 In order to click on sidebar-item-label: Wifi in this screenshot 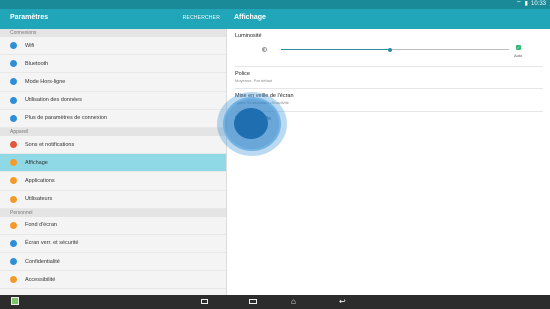, I will do `click(30, 45)`.